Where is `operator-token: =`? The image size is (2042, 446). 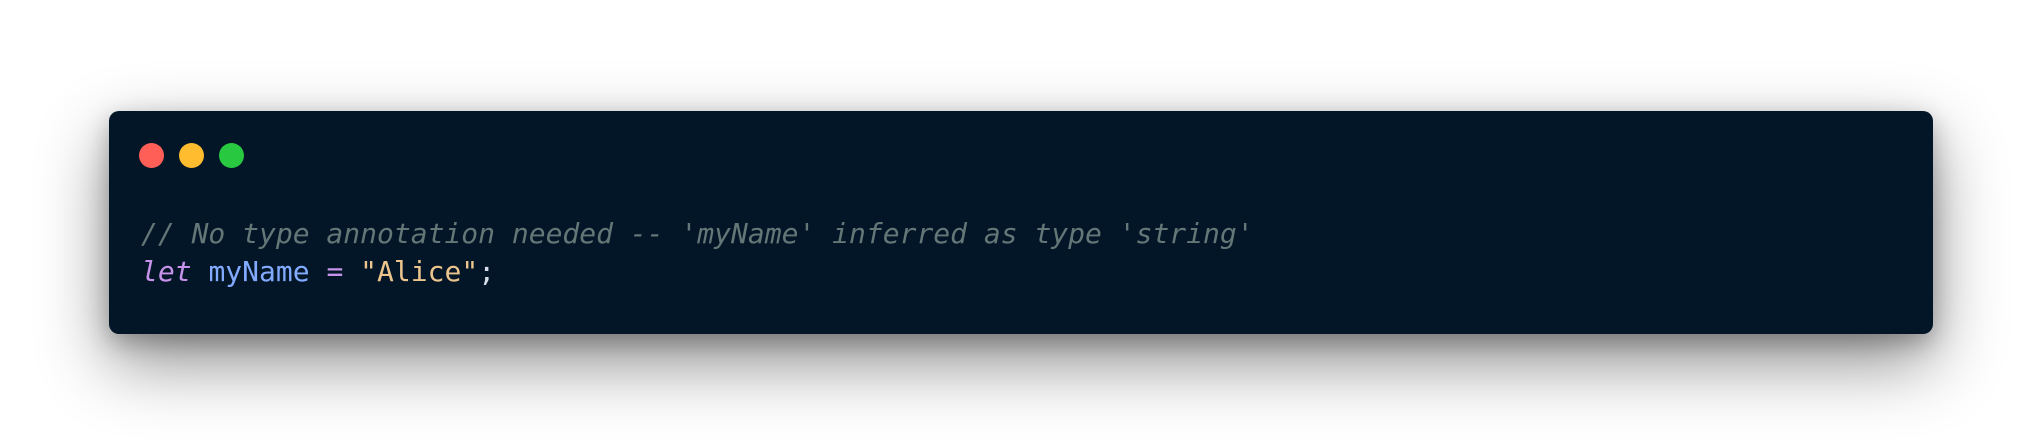
operator-token: = is located at coordinates (335, 271).